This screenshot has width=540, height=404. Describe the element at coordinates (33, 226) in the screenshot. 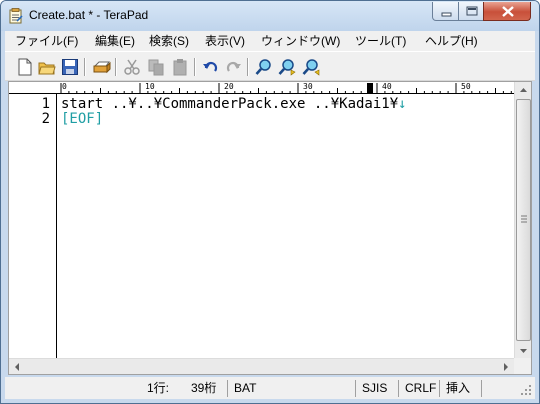

I see `line-number-gutter: 1 2` at that location.